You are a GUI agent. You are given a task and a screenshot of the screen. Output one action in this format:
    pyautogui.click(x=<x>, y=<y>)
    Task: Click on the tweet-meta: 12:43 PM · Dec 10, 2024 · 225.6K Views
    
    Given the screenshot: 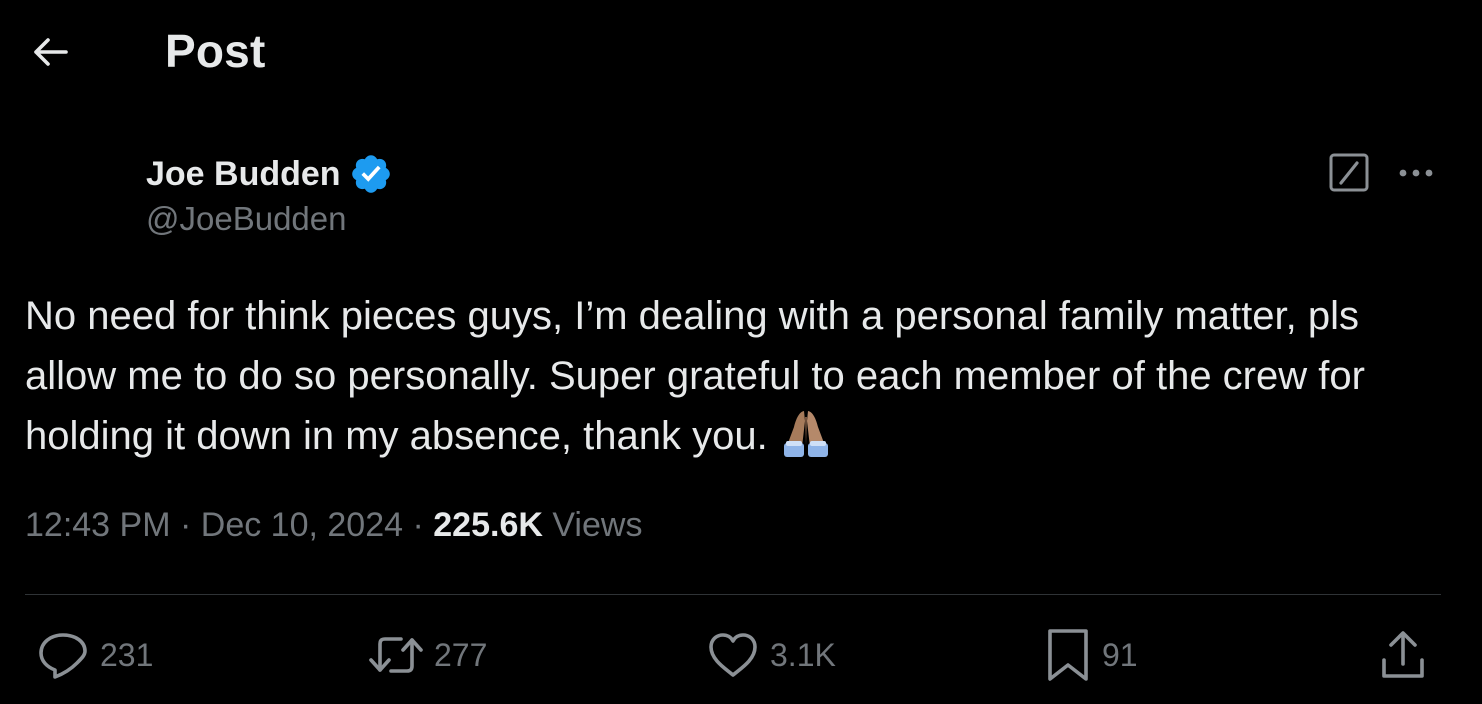 What is the action you would take?
    pyautogui.click(x=333, y=525)
    